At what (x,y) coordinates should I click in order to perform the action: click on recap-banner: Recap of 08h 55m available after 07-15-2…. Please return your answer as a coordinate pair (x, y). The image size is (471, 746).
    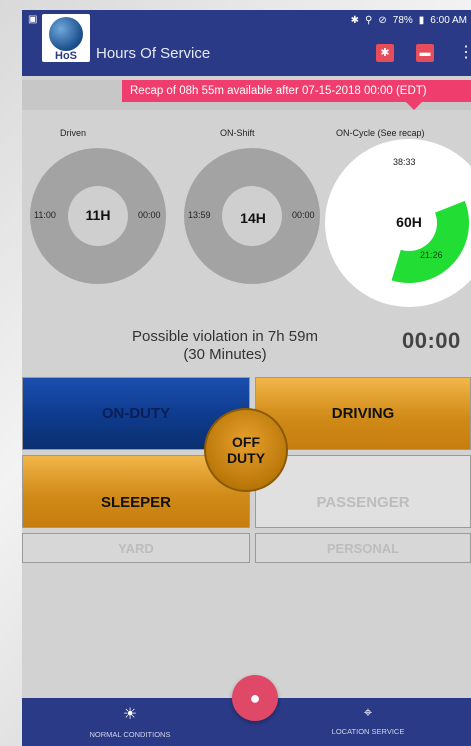
    Looking at the image, I should click on (296, 91).